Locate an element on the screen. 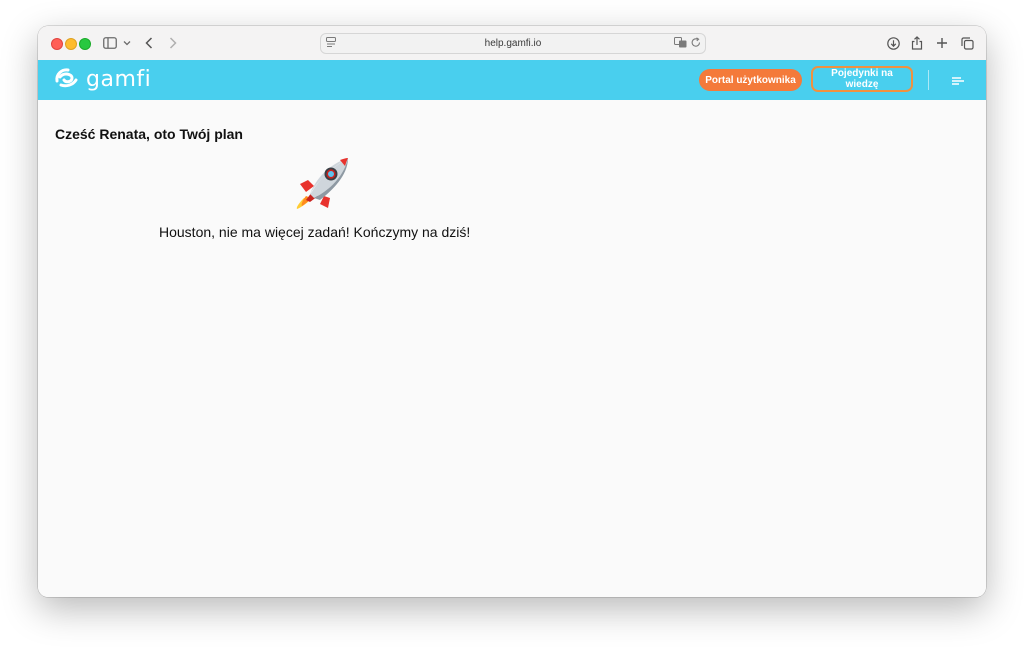  zoom-window-button is located at coordinates (85, 44).